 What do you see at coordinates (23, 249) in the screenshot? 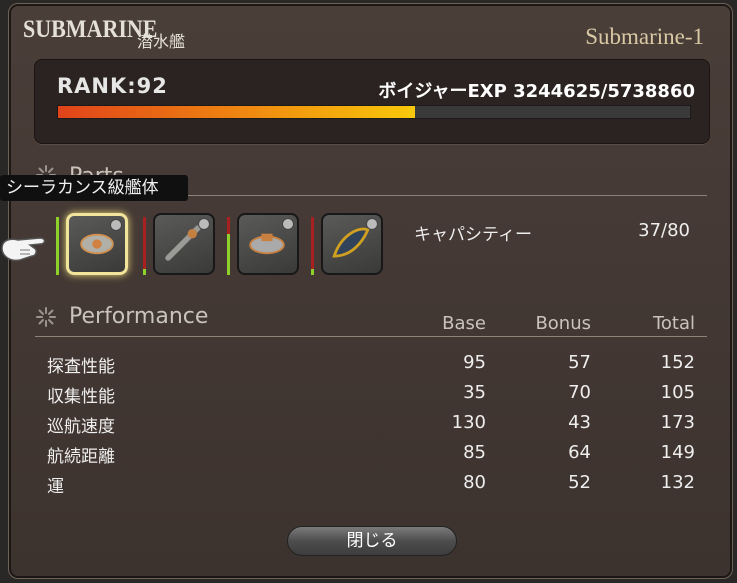
I see `hand-pointer-icon` at bounding box center [23, 249].